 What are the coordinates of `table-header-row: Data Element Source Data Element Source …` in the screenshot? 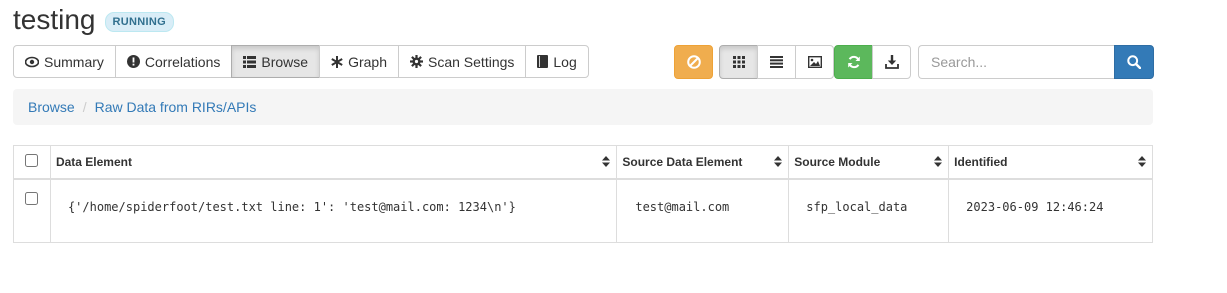 It's located at (583, 162).